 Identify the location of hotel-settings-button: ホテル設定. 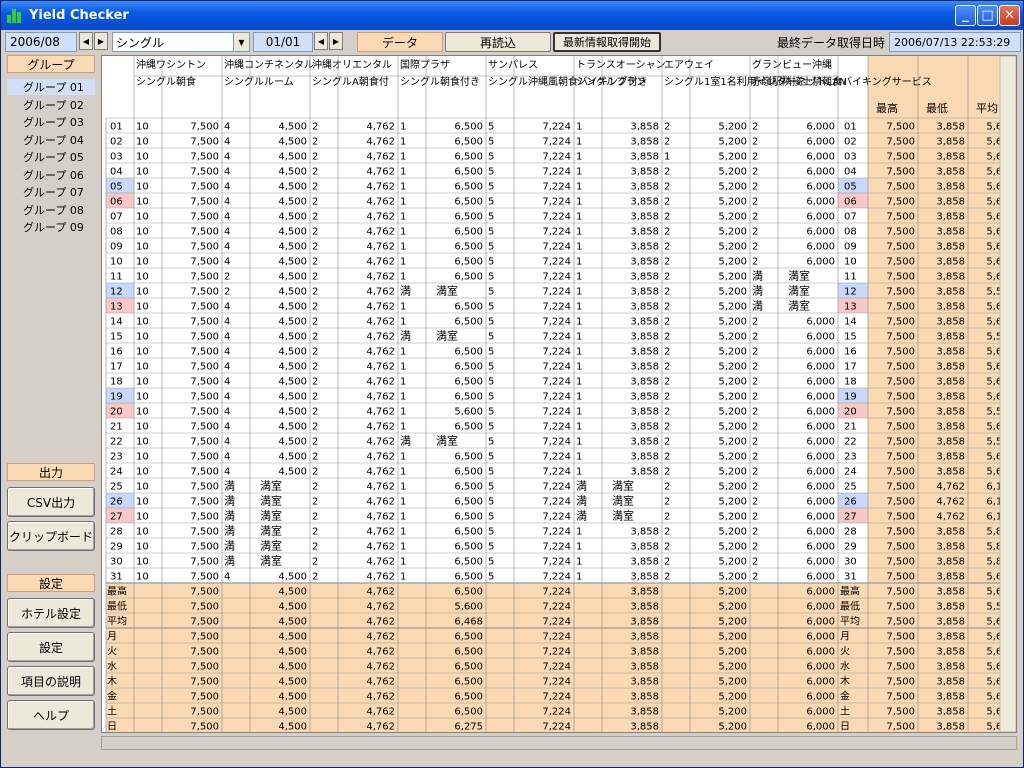
(51, 613).